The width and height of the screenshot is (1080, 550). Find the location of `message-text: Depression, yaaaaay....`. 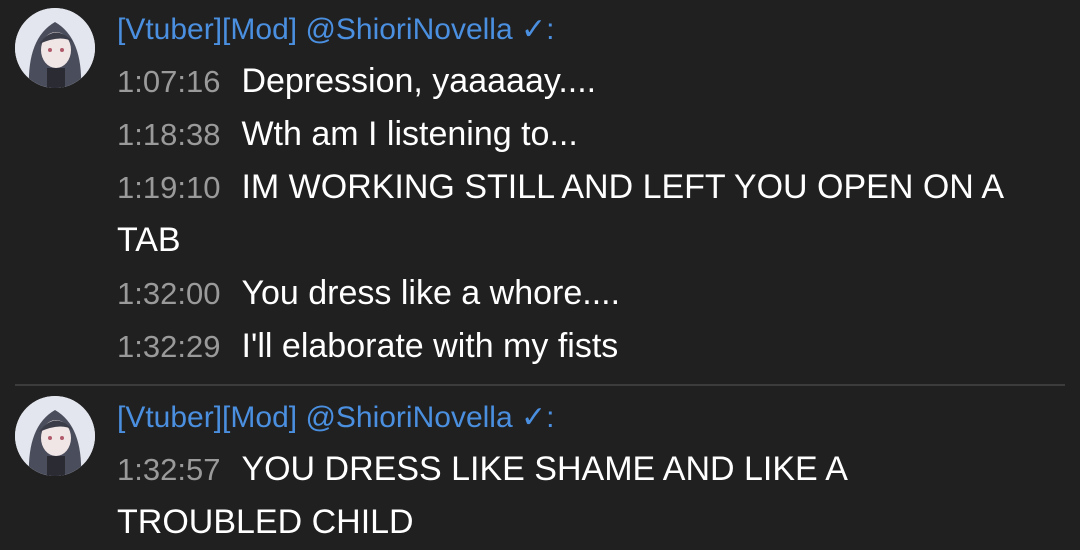

message-text: Depression, yaaaaay.... is located at coordinates (419, 81).